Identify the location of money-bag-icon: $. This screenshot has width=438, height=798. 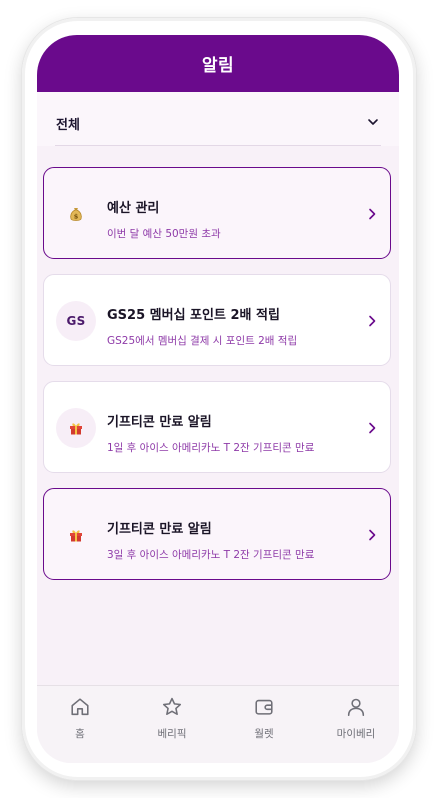
(76, 214).